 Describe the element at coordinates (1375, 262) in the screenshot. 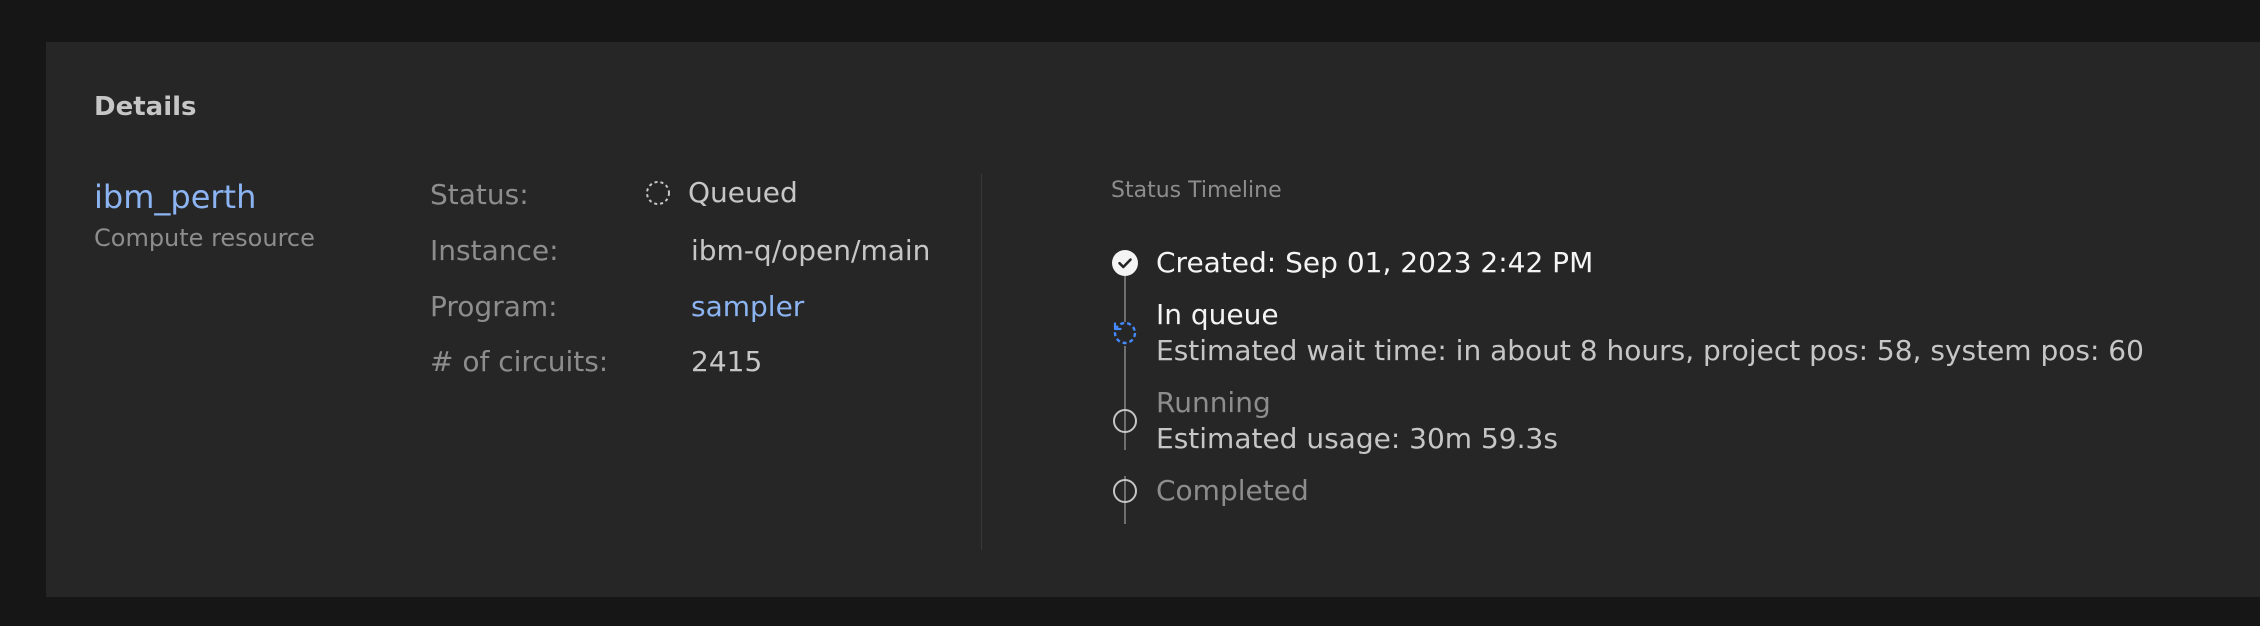

I see `timeline-step-created: Created: Sep 01, 2023 2:42 PM` at that location.